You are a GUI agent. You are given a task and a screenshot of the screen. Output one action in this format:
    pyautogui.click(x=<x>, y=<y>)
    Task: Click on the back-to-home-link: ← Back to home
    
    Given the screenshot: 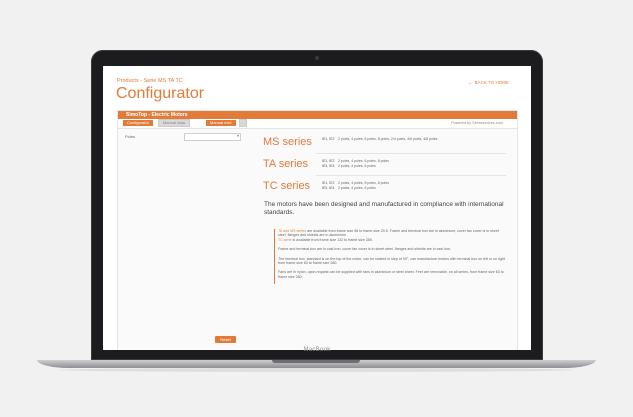 What is the action you would take?
    pyautogui.click(x=488, y=82)
    